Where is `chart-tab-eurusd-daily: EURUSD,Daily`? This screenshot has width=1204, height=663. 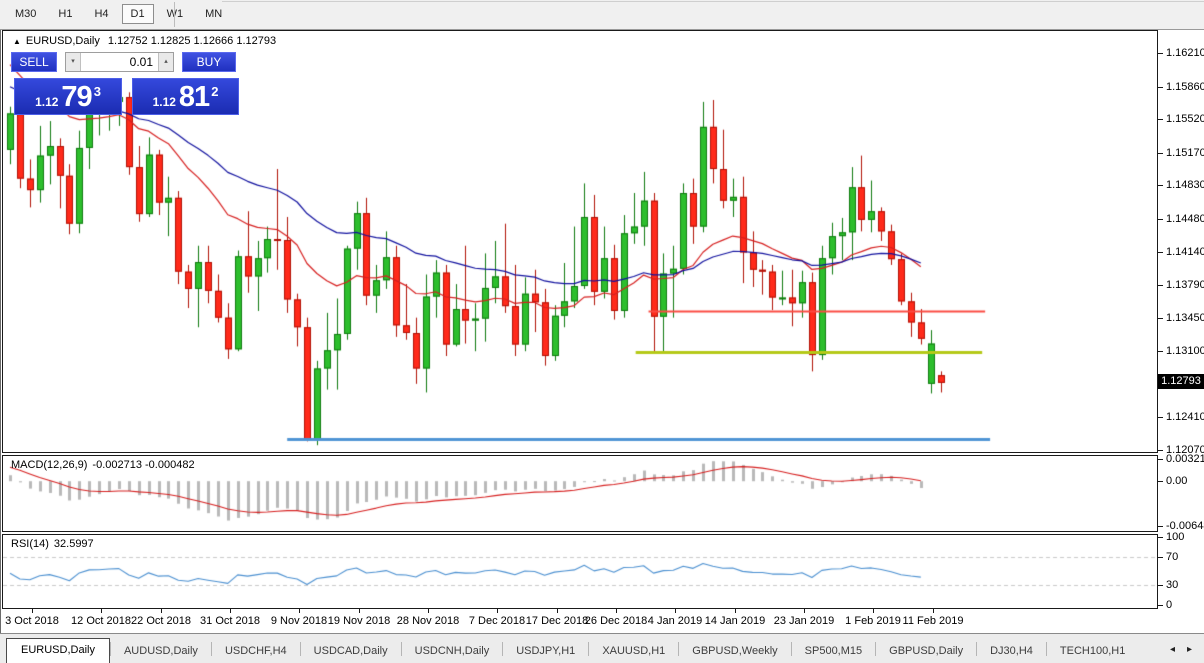
chart-tab-eurusd-daily: EURUSD,Daily is located at coordinates (58, 650).